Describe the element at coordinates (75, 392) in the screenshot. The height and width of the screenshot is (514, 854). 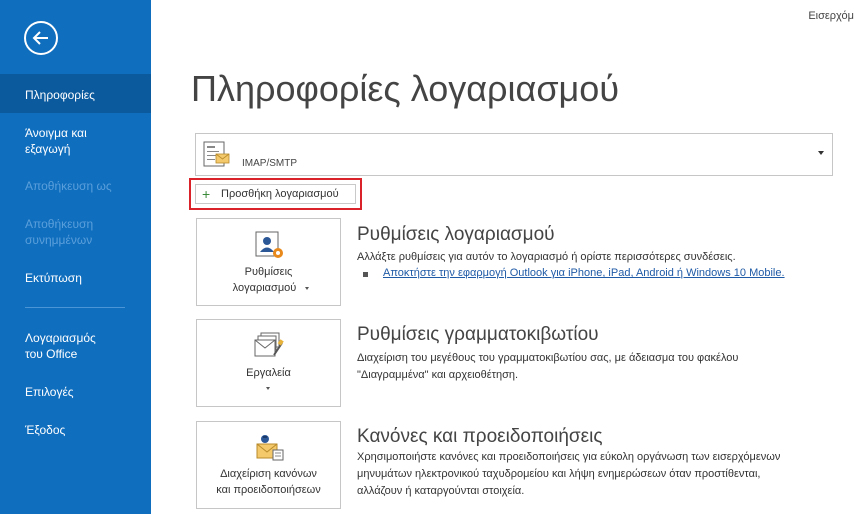
I see `nav-options: Επιλογές` at that location.